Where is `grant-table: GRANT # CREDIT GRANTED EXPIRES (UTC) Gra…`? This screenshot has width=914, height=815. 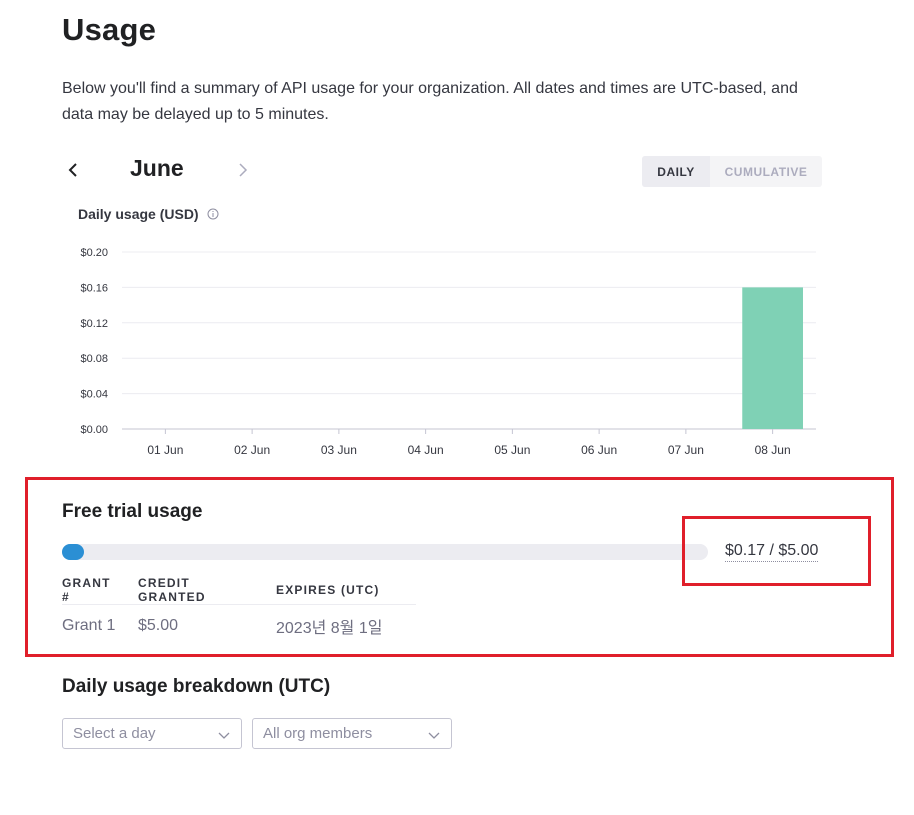 grant-table: GRANT # CREDIT GRANTED EXPIRES (UTC) Gra… is located at coordinates (239, 609).